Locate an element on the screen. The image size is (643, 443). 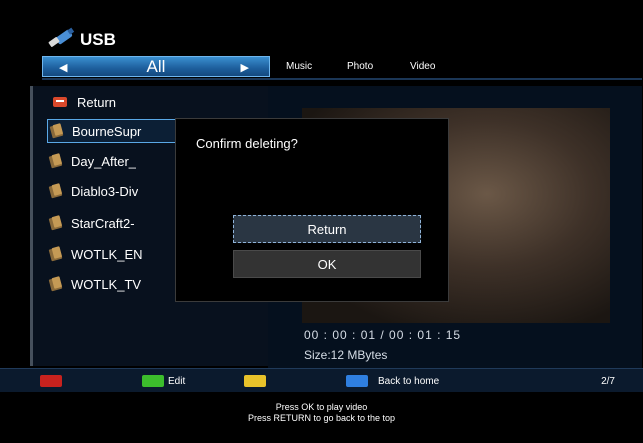
source-header: USB is located at coordinates (81, 40).